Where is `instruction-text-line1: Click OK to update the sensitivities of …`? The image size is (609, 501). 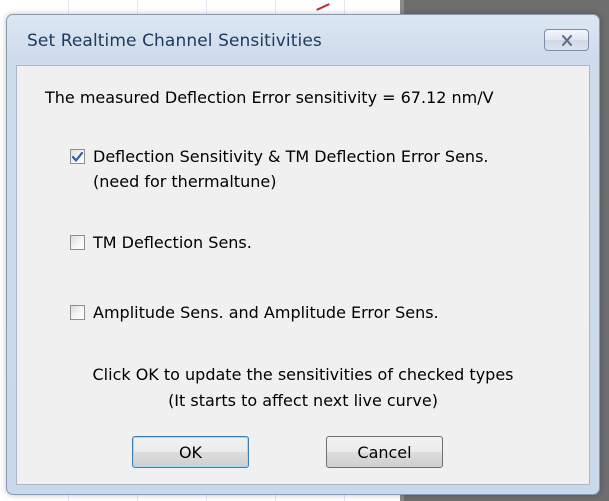
instruction-text-line1: Click OK to update the sensitivities of … is located at coordinates (303, 374).